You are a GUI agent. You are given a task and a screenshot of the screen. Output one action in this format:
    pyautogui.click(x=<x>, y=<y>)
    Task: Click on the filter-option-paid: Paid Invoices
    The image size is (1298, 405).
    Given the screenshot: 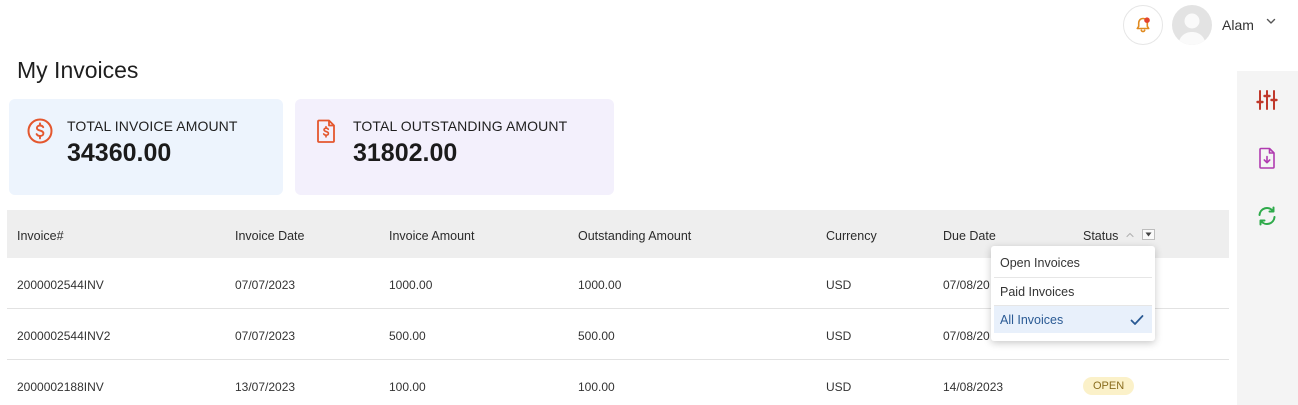 What is the action you would take?
    pyautogui.click(x=1073, y=291)
    